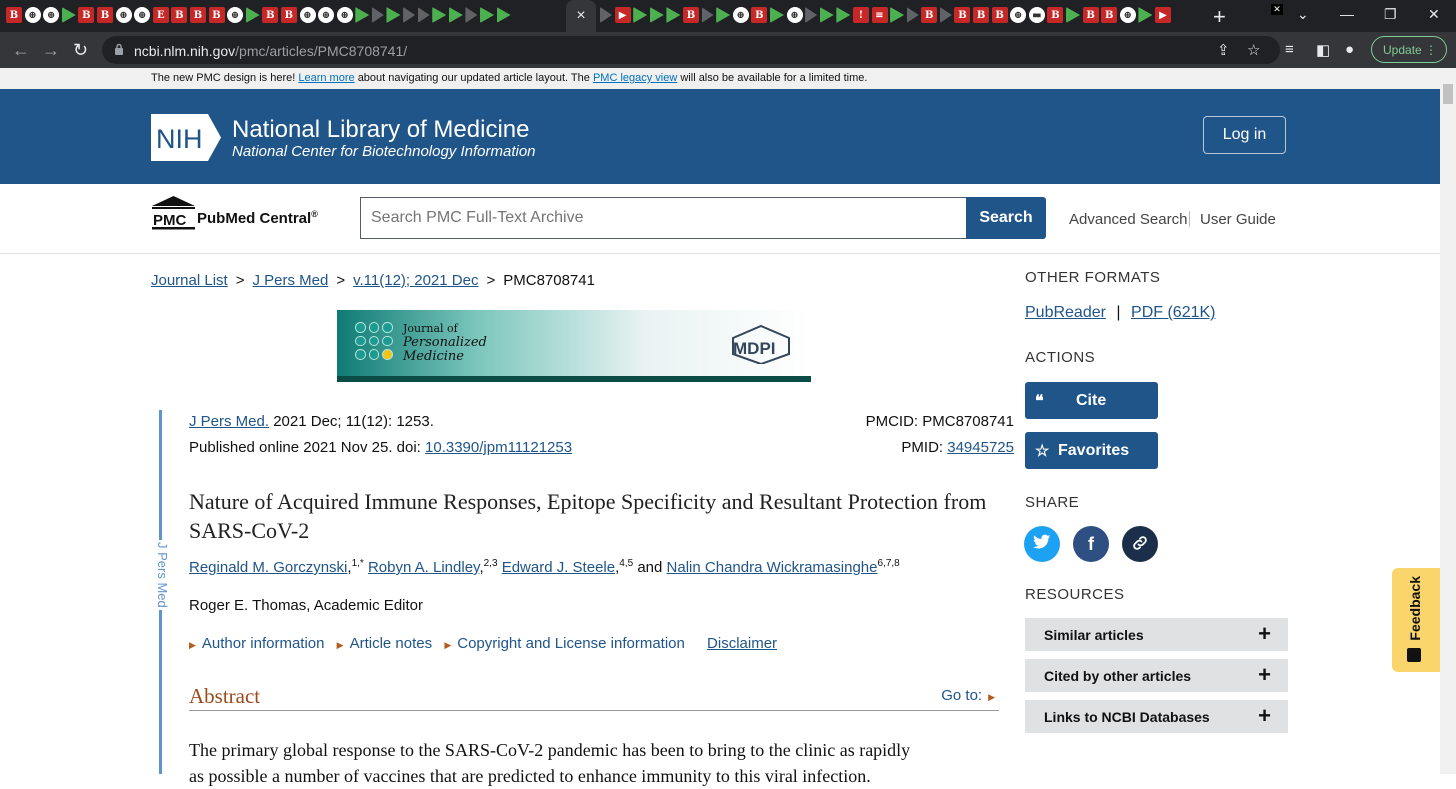  Describe the element at coordinates (1347, 14) in the screenshot. I see `minimize-icon: —` at that location.